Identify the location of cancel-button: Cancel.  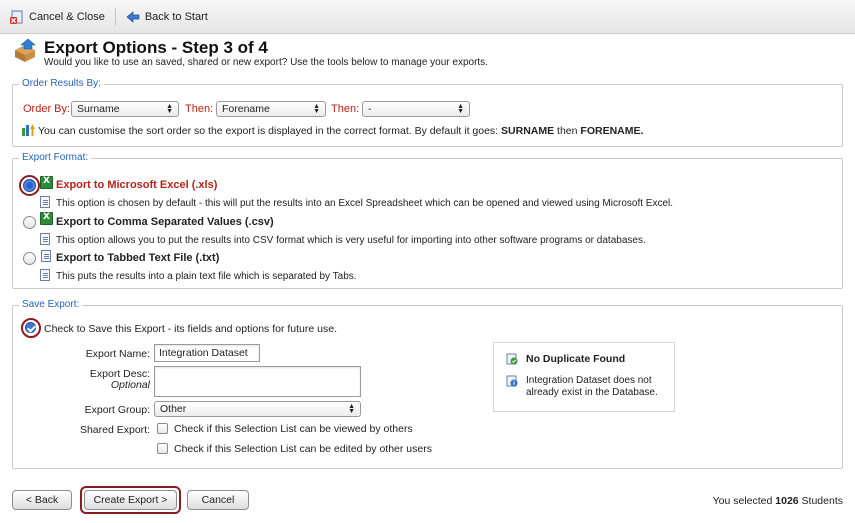
(218, 500).